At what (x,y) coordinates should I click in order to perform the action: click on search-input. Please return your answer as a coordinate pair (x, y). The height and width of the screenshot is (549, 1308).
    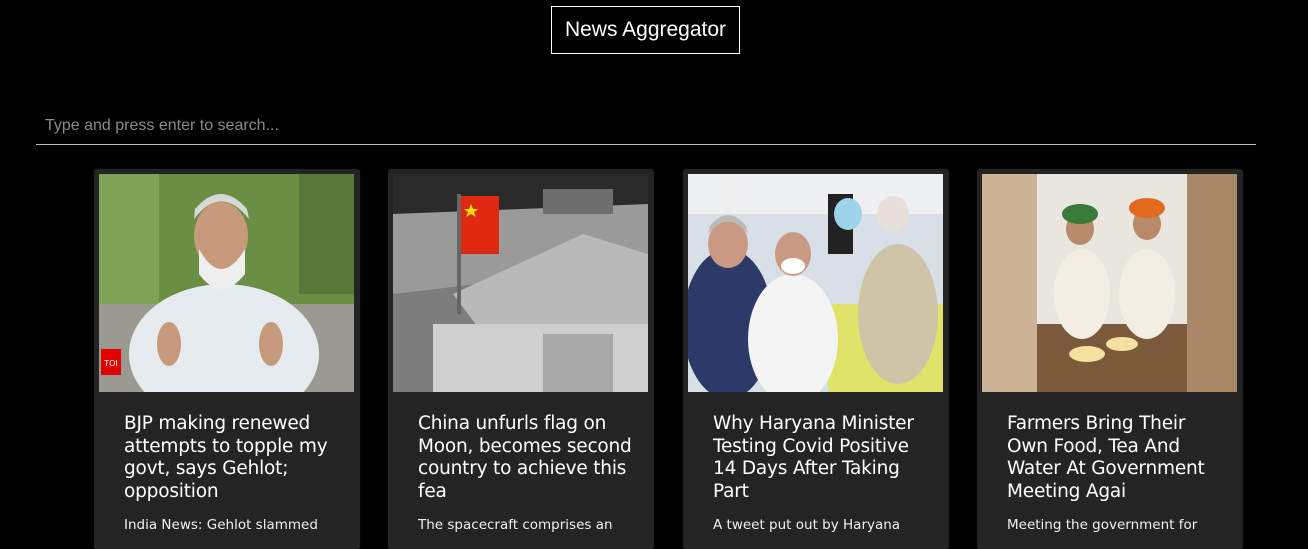
    Looking at the image, I should click on (646, 126).